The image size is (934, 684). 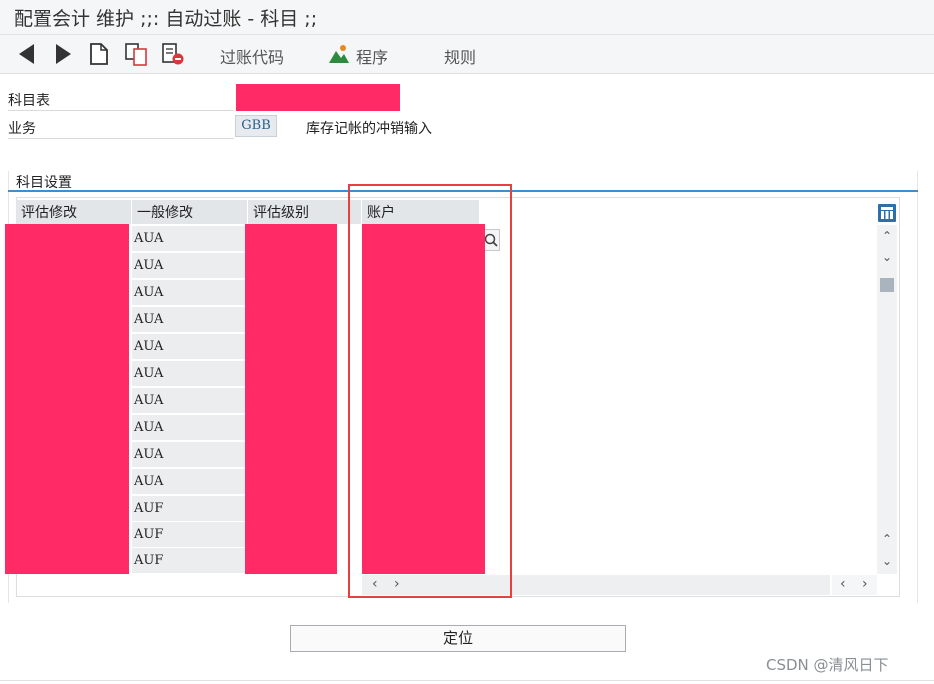 I want to click on chart-of-accounts-label: 科目表, so click(x=29, y=101).